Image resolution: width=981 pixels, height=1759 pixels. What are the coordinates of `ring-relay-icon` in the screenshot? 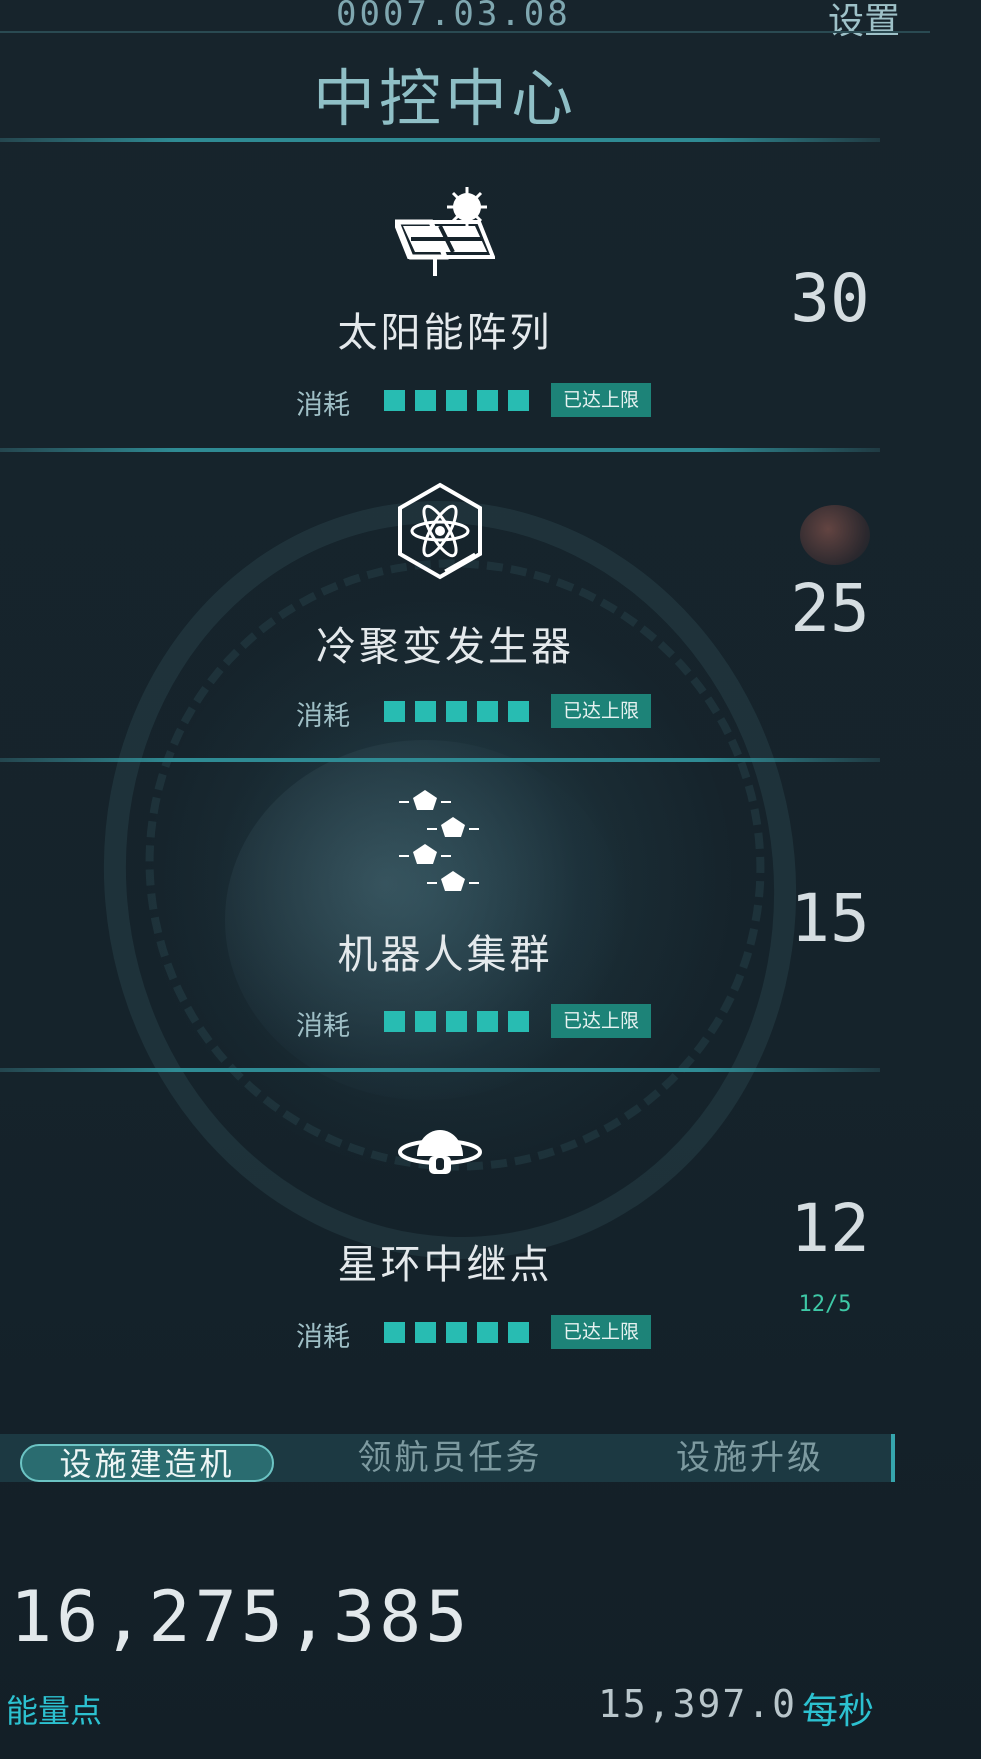 It's located at (440, 1172).